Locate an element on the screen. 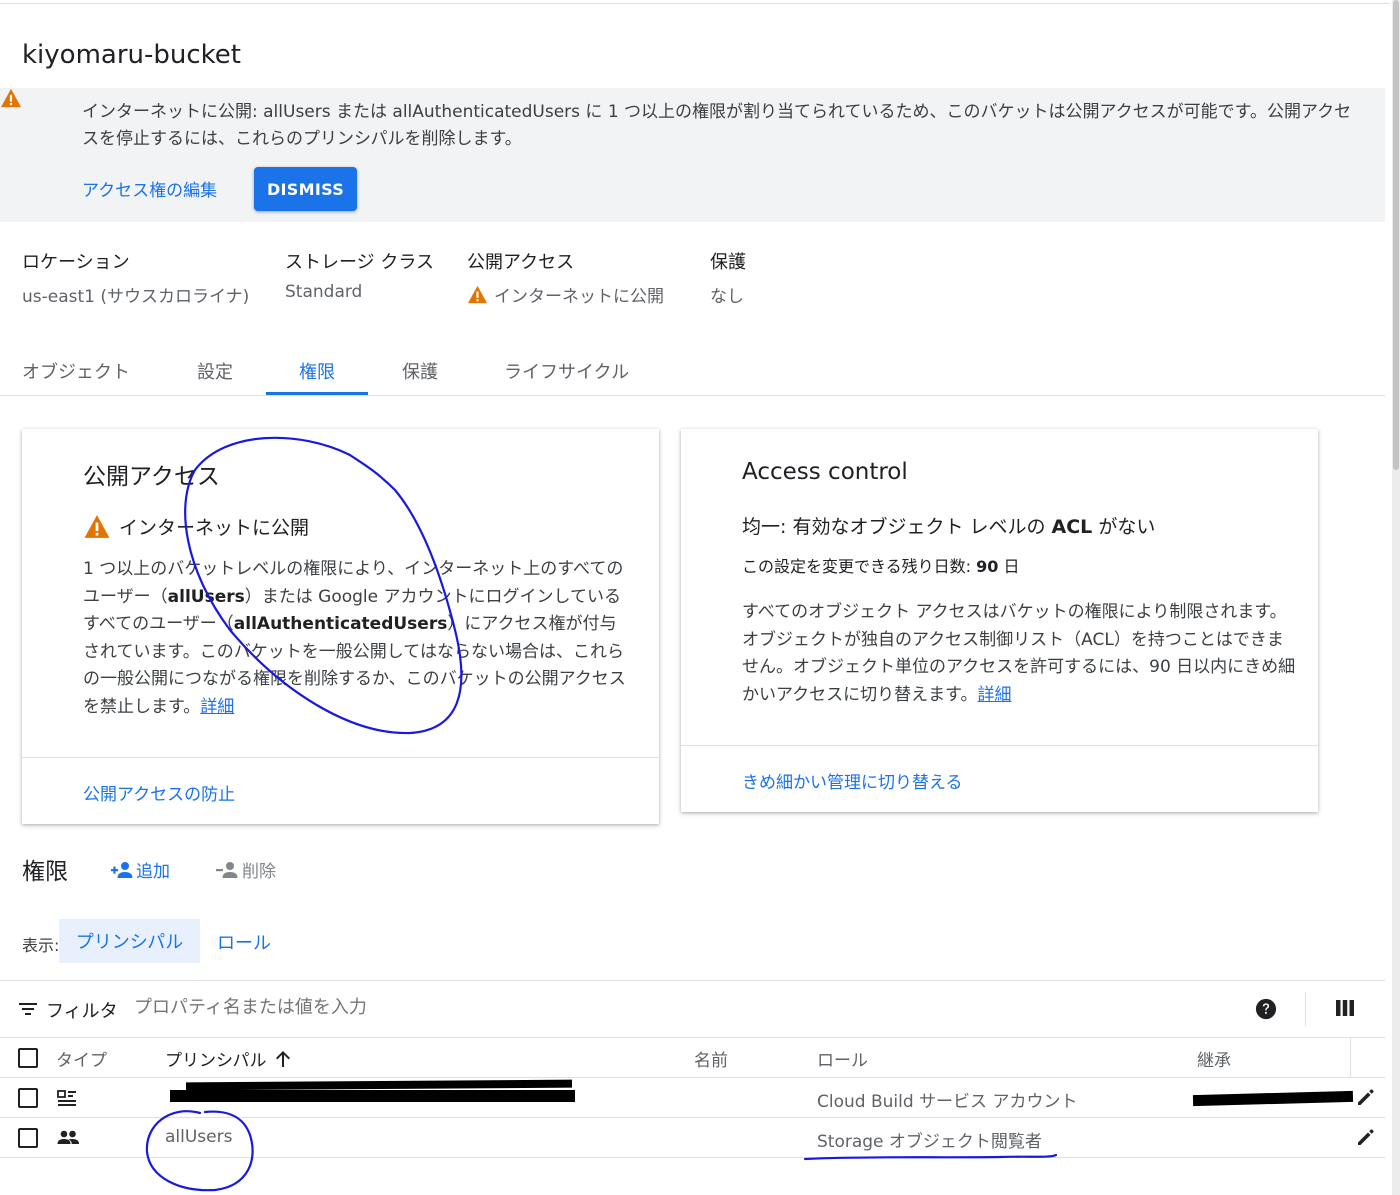  public-access-card-status-text: インターネットに公開 is located at coordinates (214, 528).